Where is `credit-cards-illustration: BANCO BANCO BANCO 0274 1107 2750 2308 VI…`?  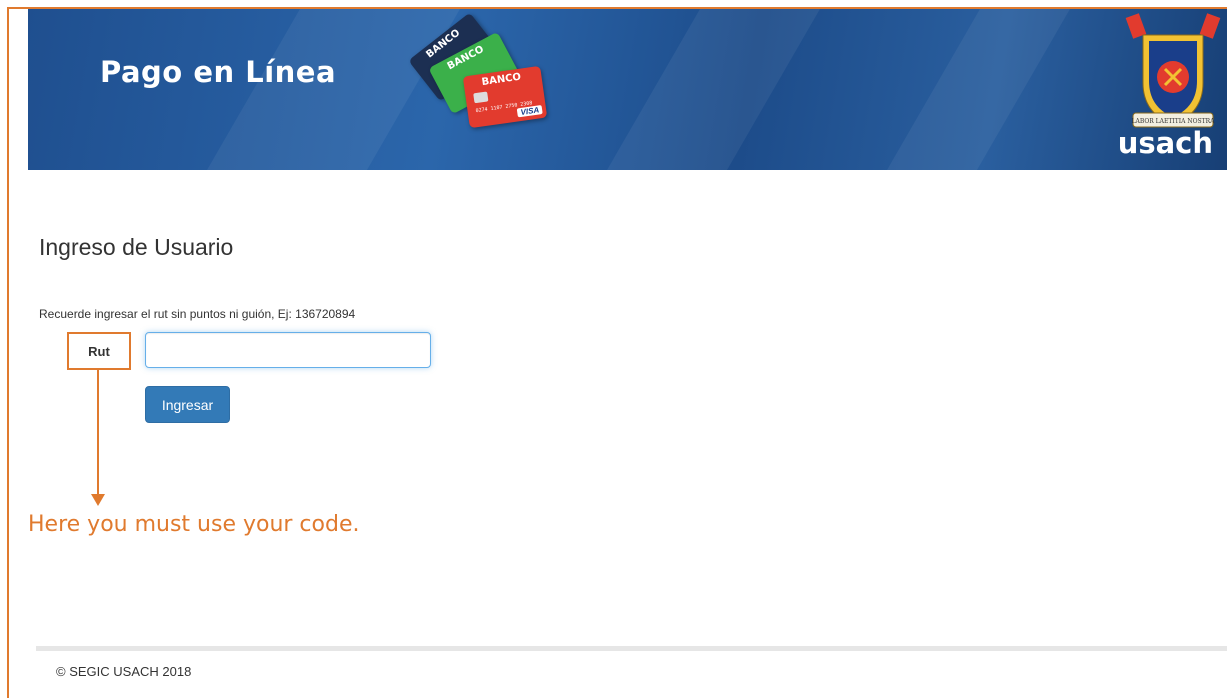
credit-cards-illustration: BANCO BANCO BANCO 0274 1107 2750 2308 VI… is located at coordinates (473, 75).